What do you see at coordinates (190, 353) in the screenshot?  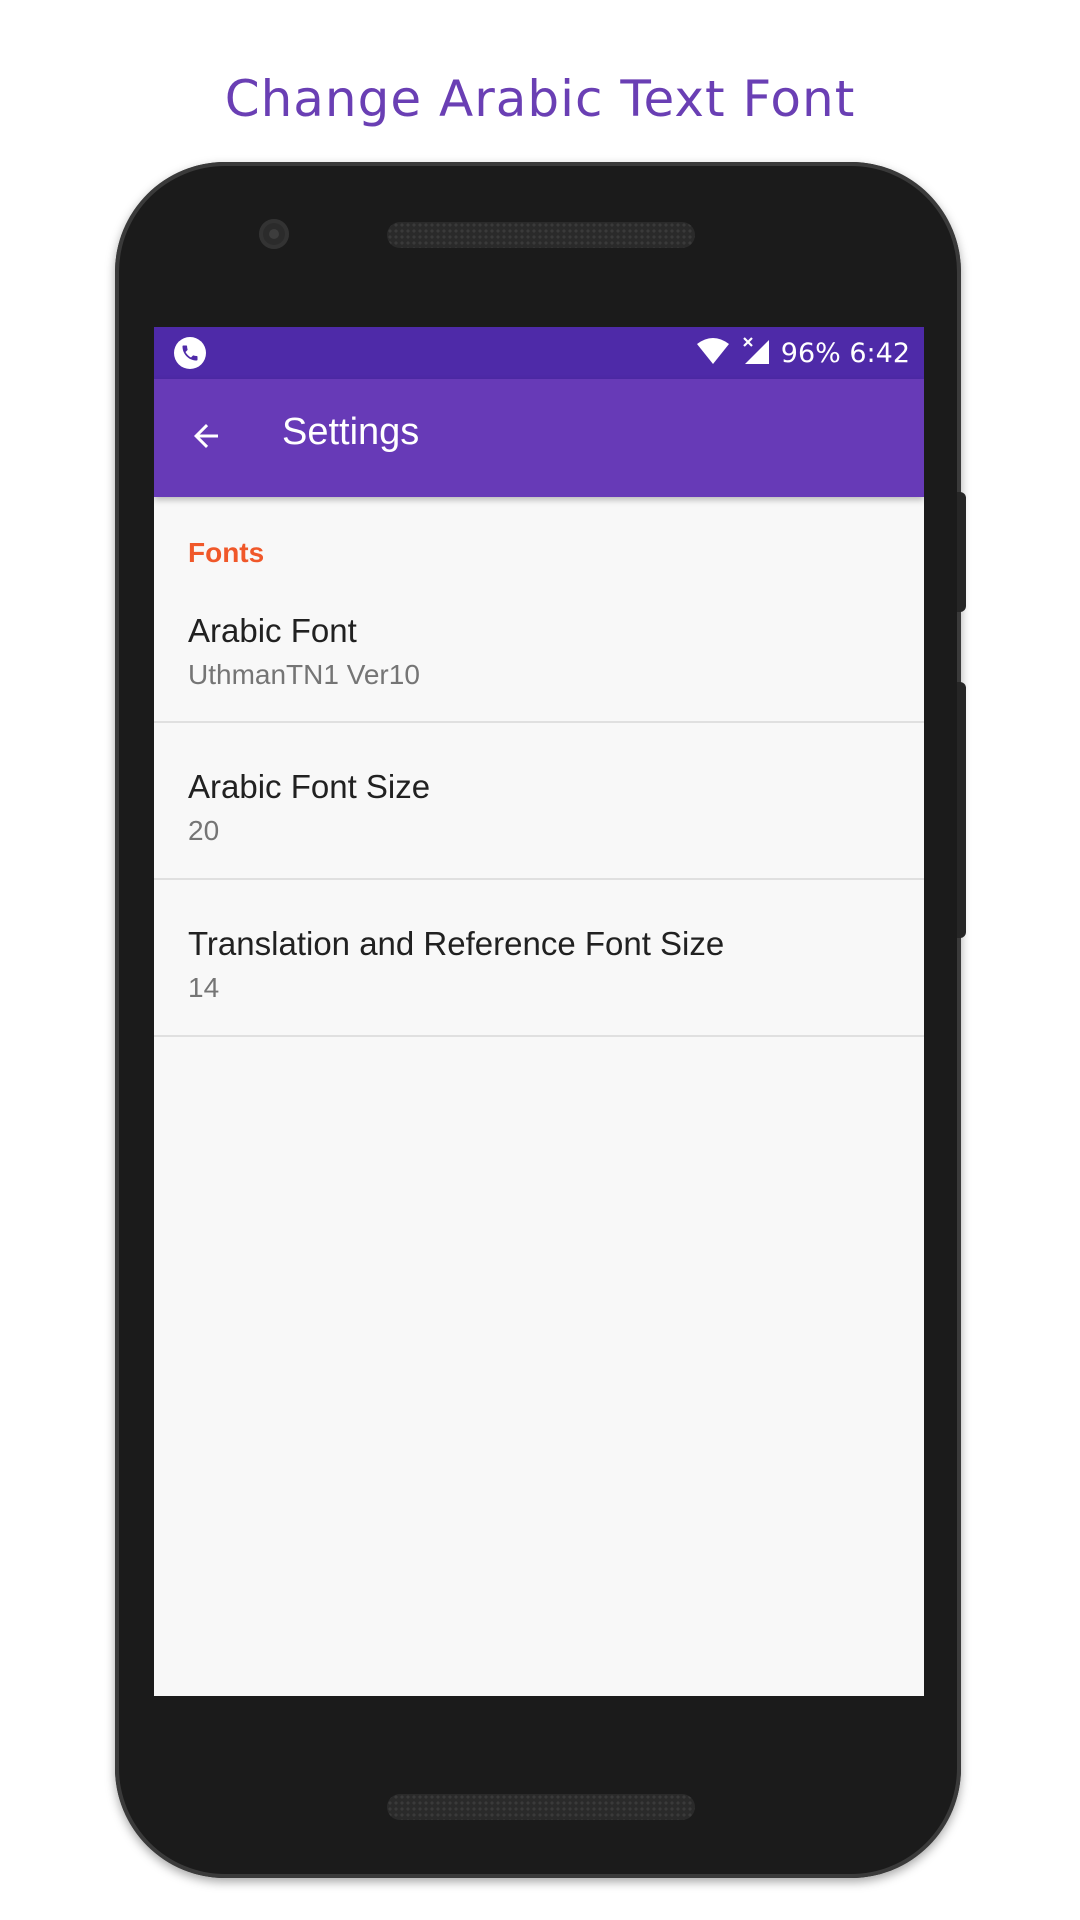 I see `phone-call-icon` at bounding box center [190, 353].